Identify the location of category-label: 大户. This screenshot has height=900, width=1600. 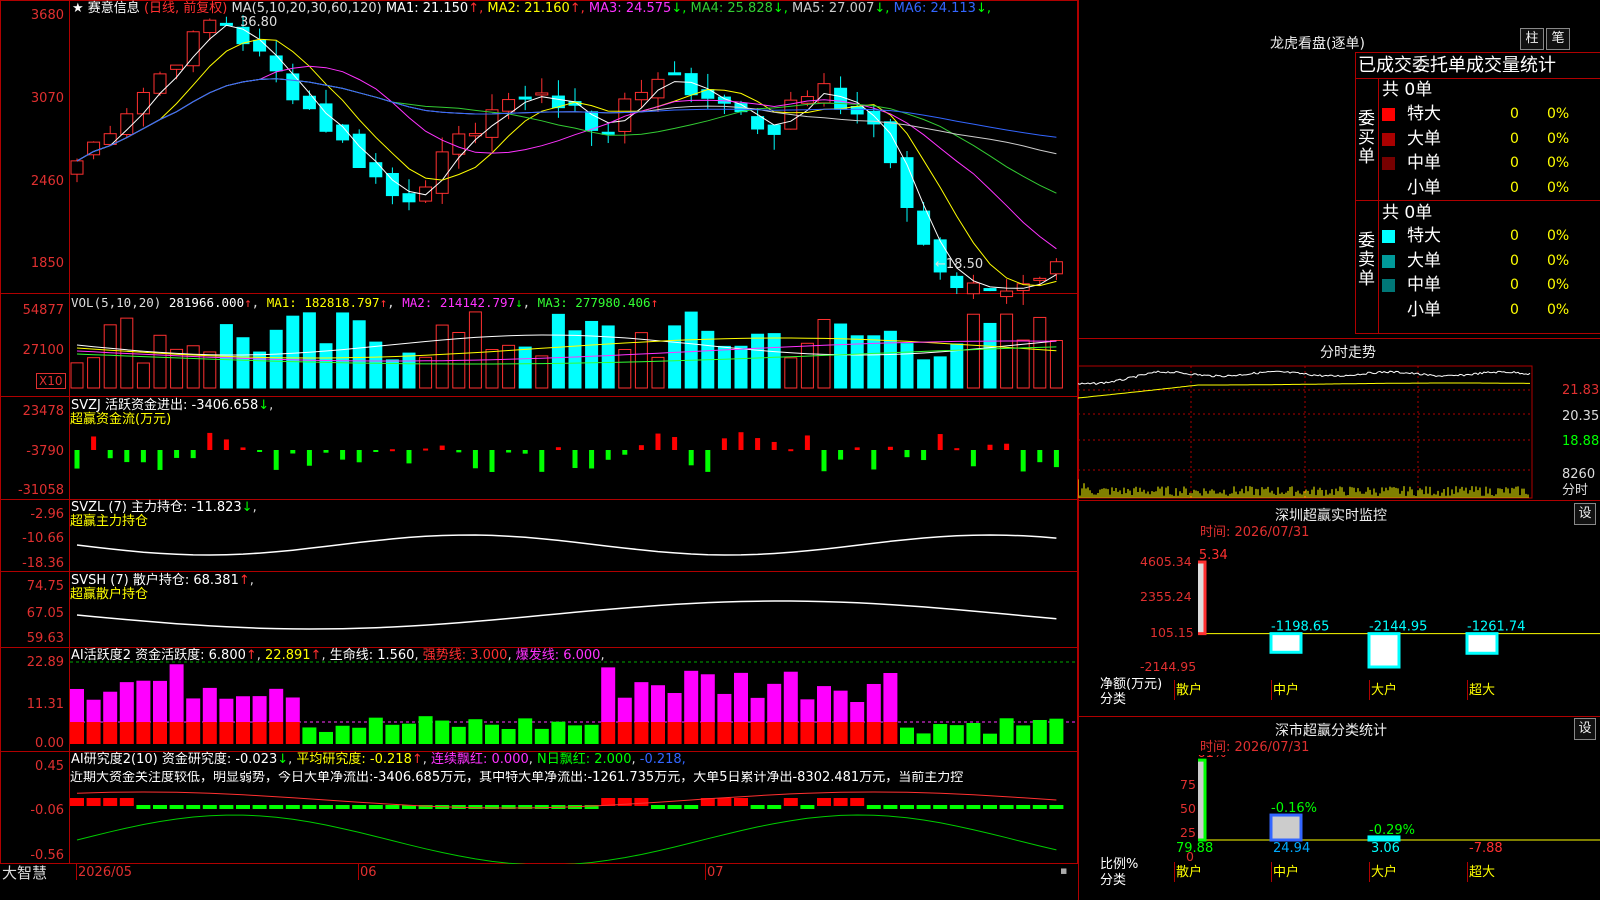
(1384, 690).